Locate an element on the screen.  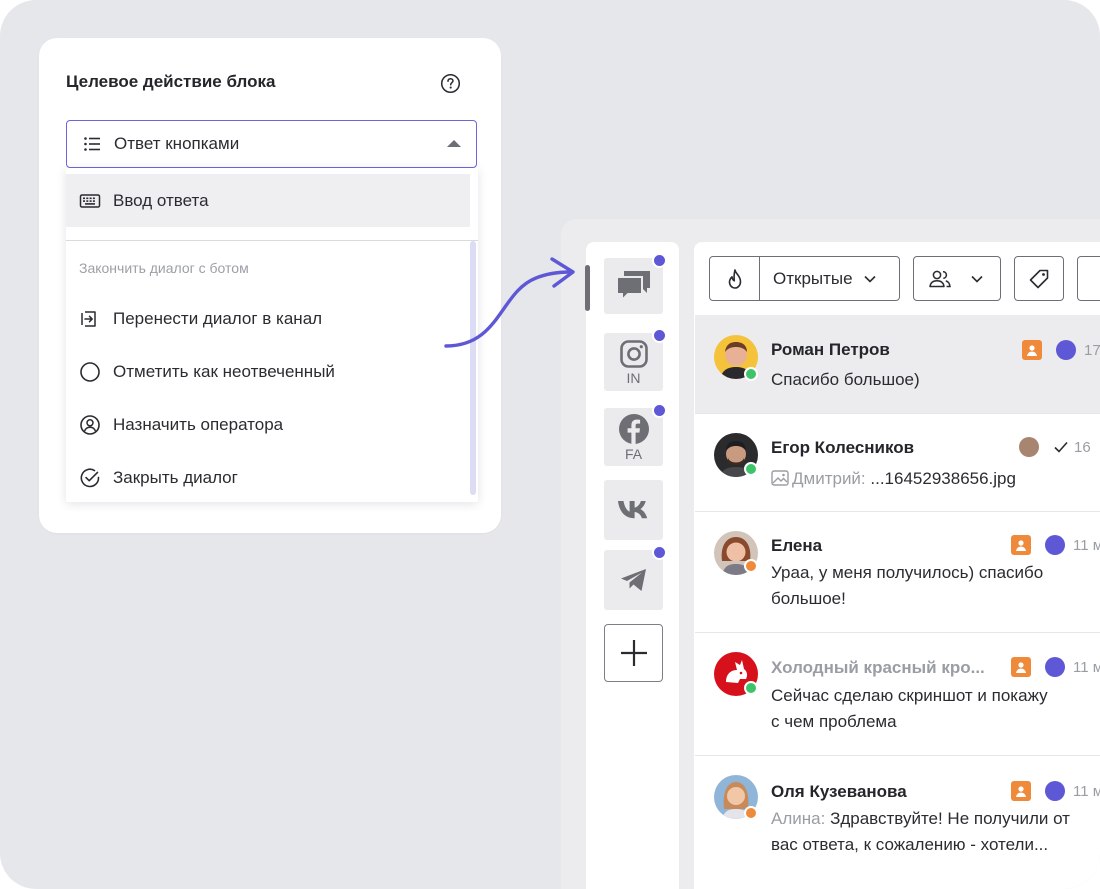
telegram-icon is located at coordinates (633, 580).